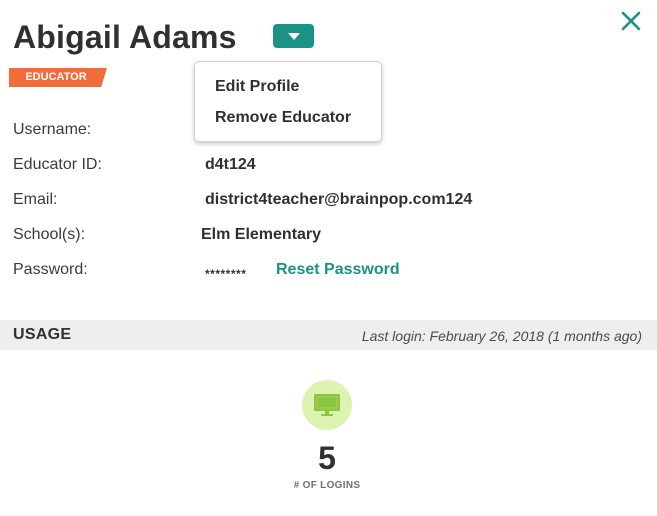 The height and width of the screenshot is (516, 657). Describe the element at coordinates (339, 199) in the screenshot. I see `email-value: district4teacher@brainpop.com124` at that location.